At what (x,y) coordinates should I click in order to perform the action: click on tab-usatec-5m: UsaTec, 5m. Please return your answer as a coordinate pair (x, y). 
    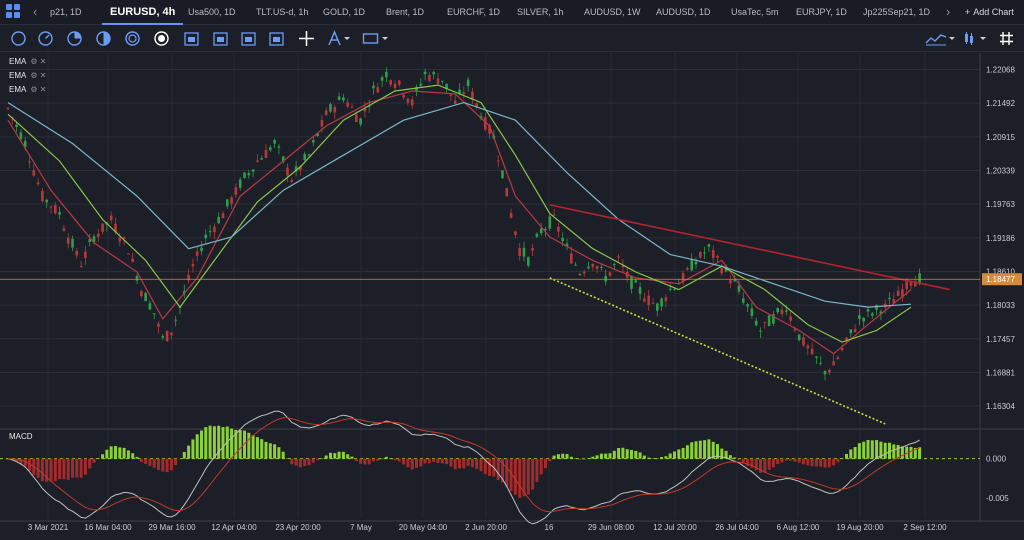
    Looking at the image, I should click on (755, 12).